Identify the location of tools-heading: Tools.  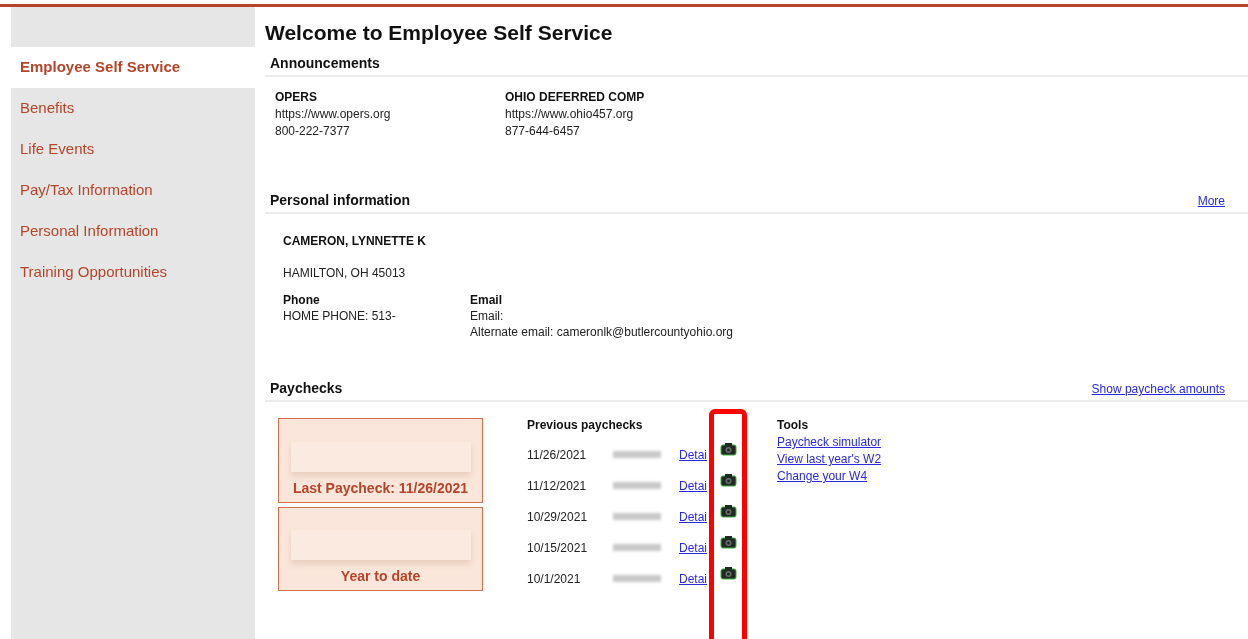
(793, 425).